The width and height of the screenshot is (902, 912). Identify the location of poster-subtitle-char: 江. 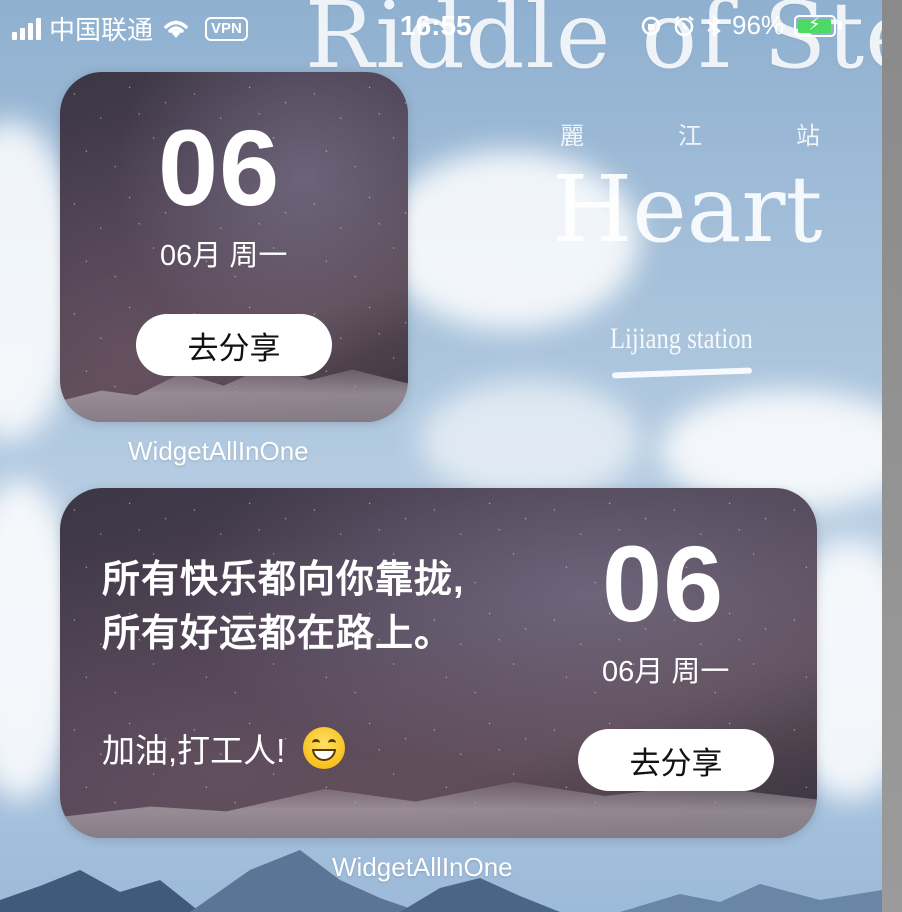
(690, 136).